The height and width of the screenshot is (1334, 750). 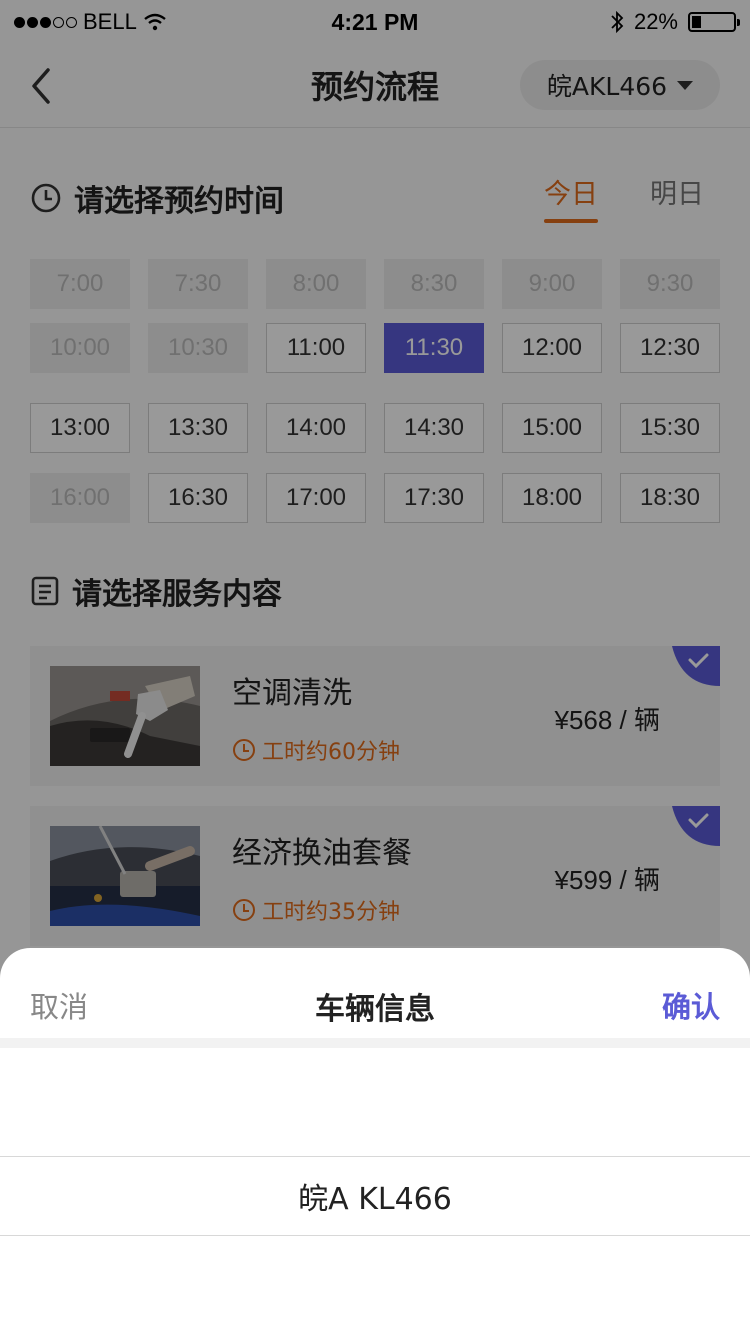 What do you see at coordinates (375, 1196) in the screenshot?
I see `plate-picker-selected-row: 皖A KL466` at bounding box center [375, 1196].